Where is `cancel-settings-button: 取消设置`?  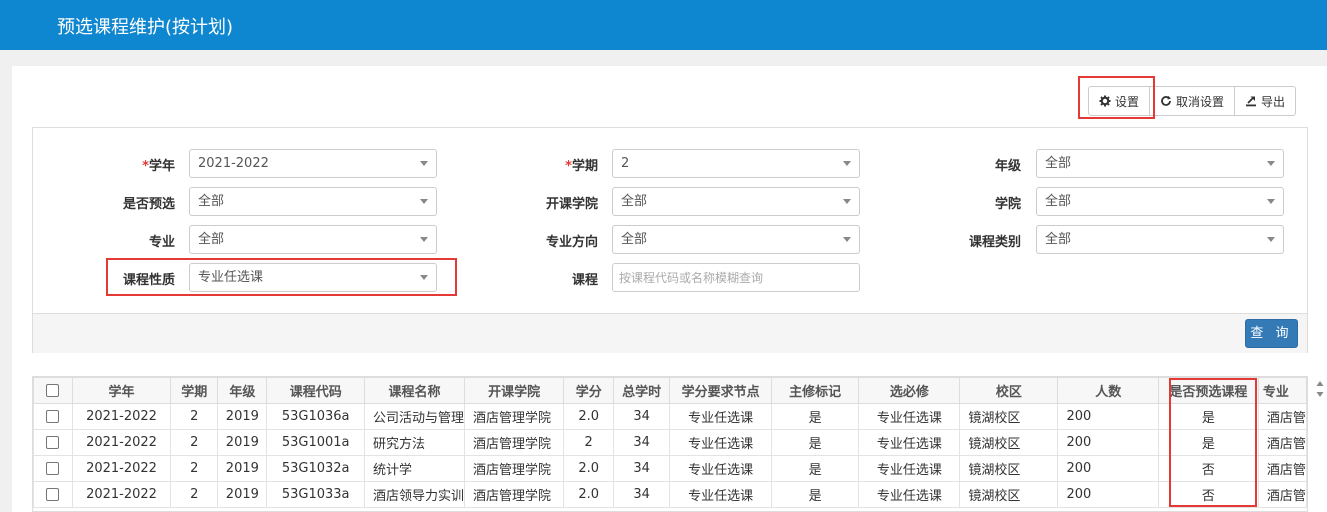 cancel-settings-button: 取消设置 is located at coordinates (1193, 101).